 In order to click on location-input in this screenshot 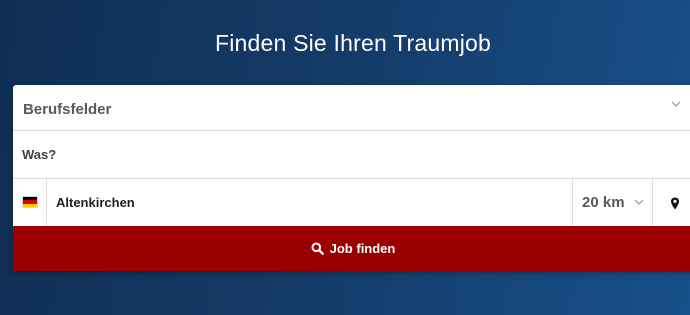, I will do `click(309, 202)`.